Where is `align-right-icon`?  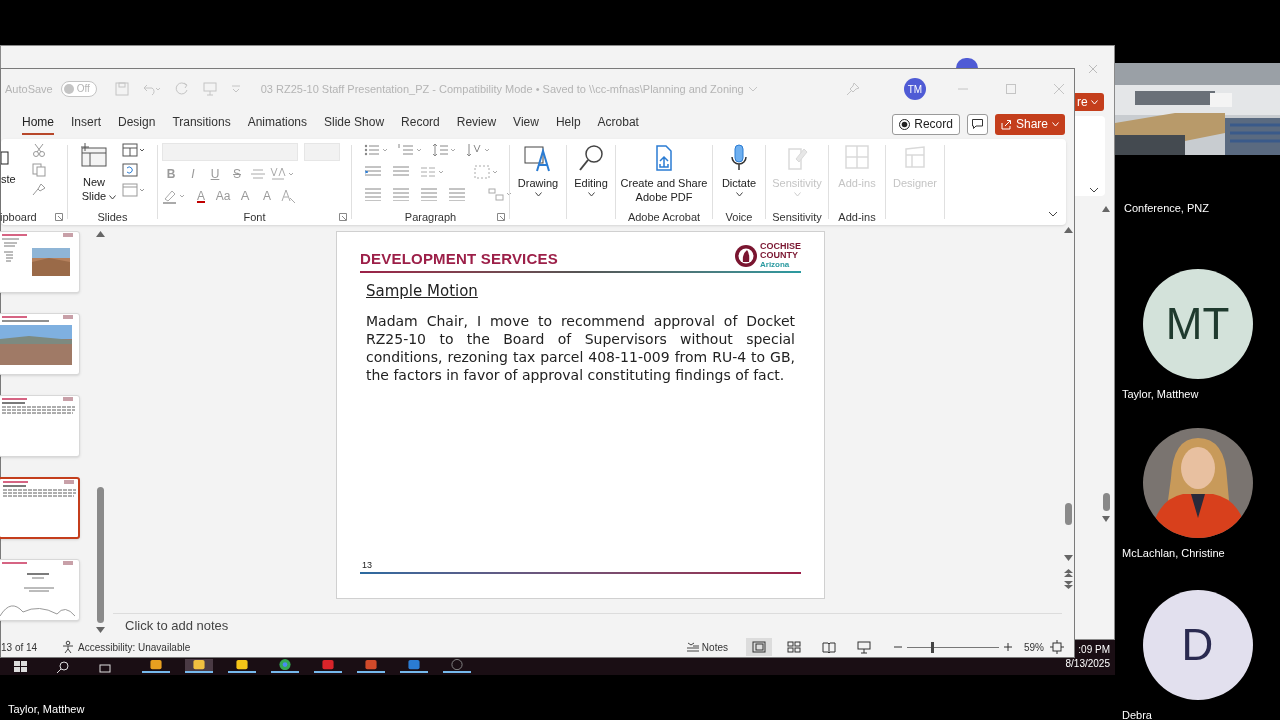 align-right-icon is located at coordinates (429, 194).